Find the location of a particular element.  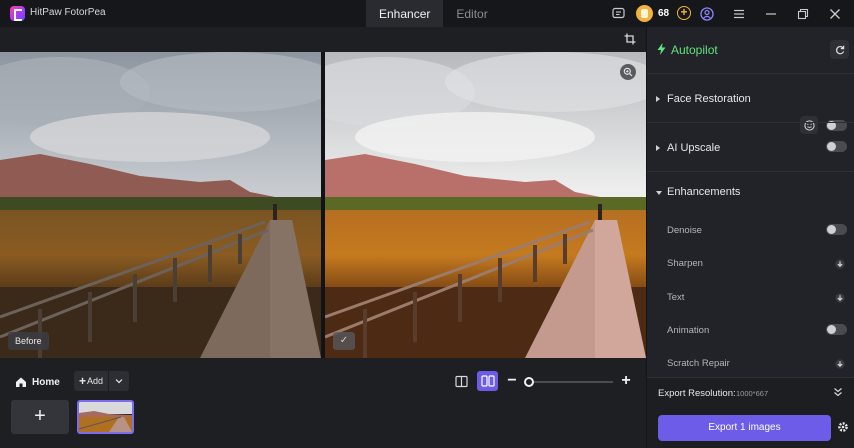

minimize-icon is located at coordinates (770, 13).